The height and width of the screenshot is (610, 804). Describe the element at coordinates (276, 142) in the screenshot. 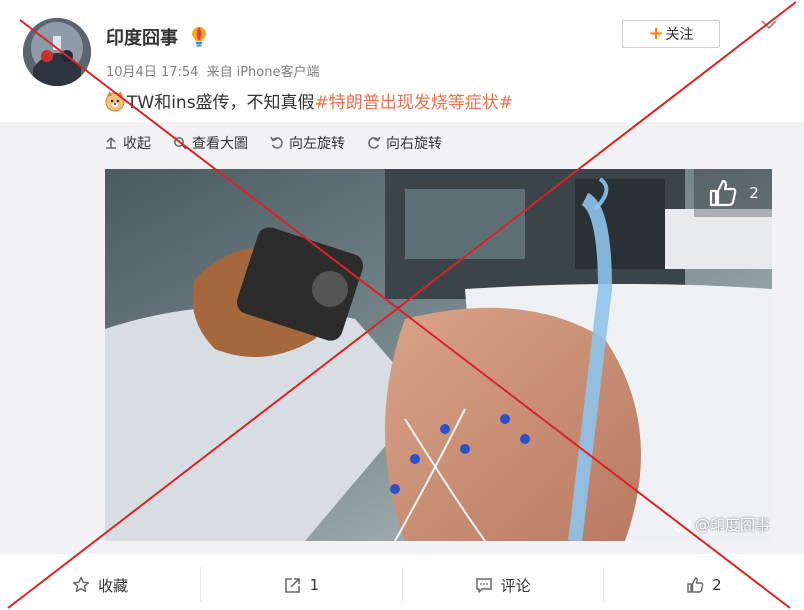

I see `rotate-left-icon` at that location.